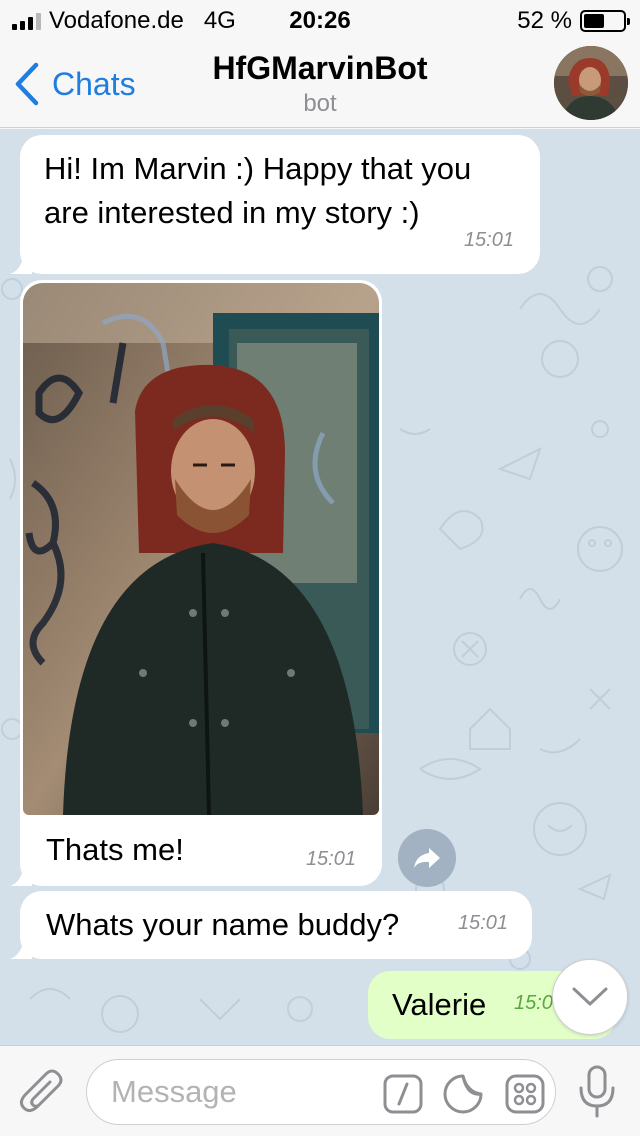 This screenshot has height=1136, width=640. Describe the element at coordinates (591, 83) in the screenshot. I see `bot-avatar` at that location.